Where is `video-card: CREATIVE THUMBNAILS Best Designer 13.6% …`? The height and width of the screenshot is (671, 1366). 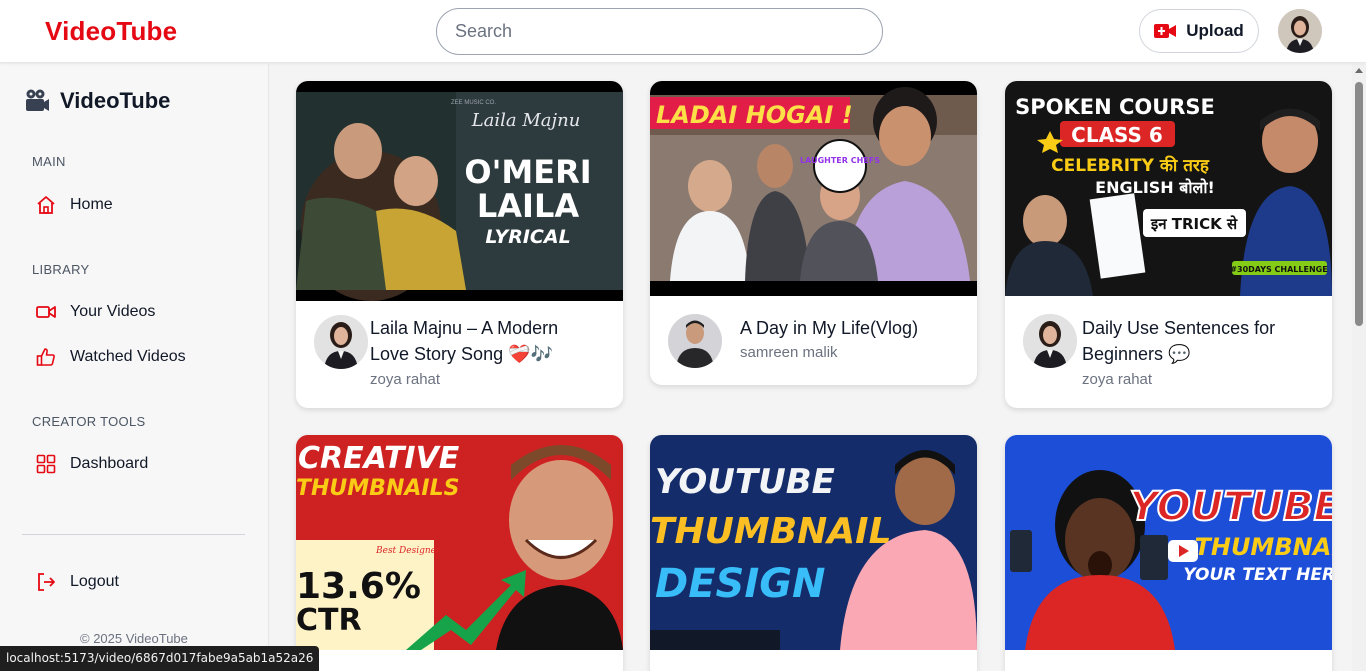 video-card: CREATIVE THUMBNAILS Best Designer 13.6% … is located at coordinates (459, 553).